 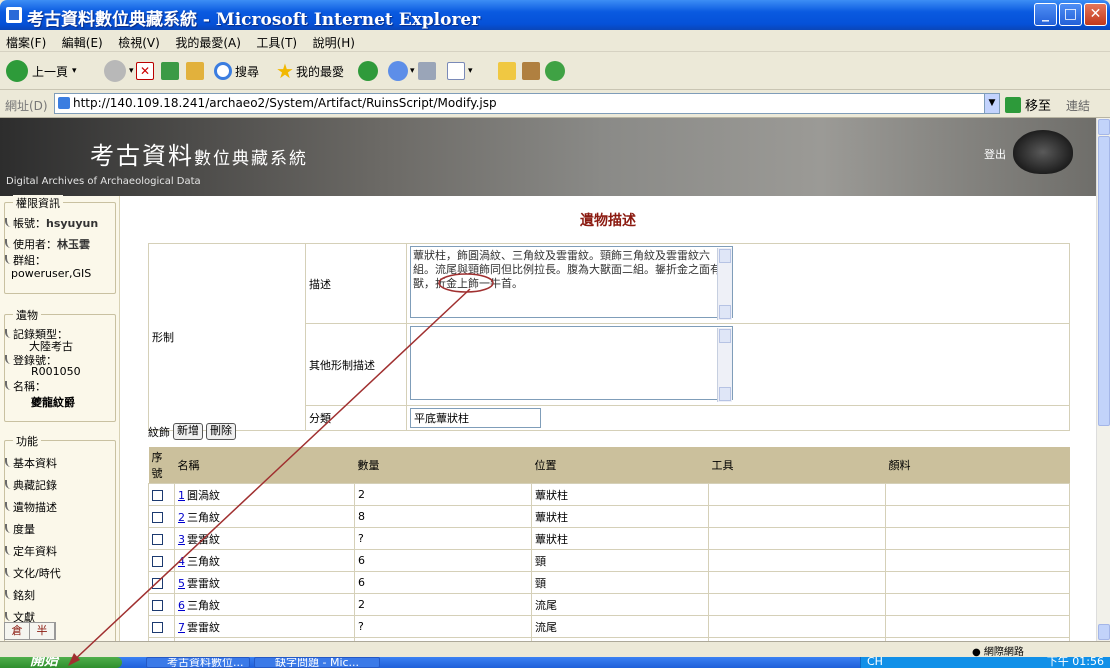 What do you see at coordinates (42, 631) in the screenshot?
I see `ime-width: 半` at bounding box center [42, 631].